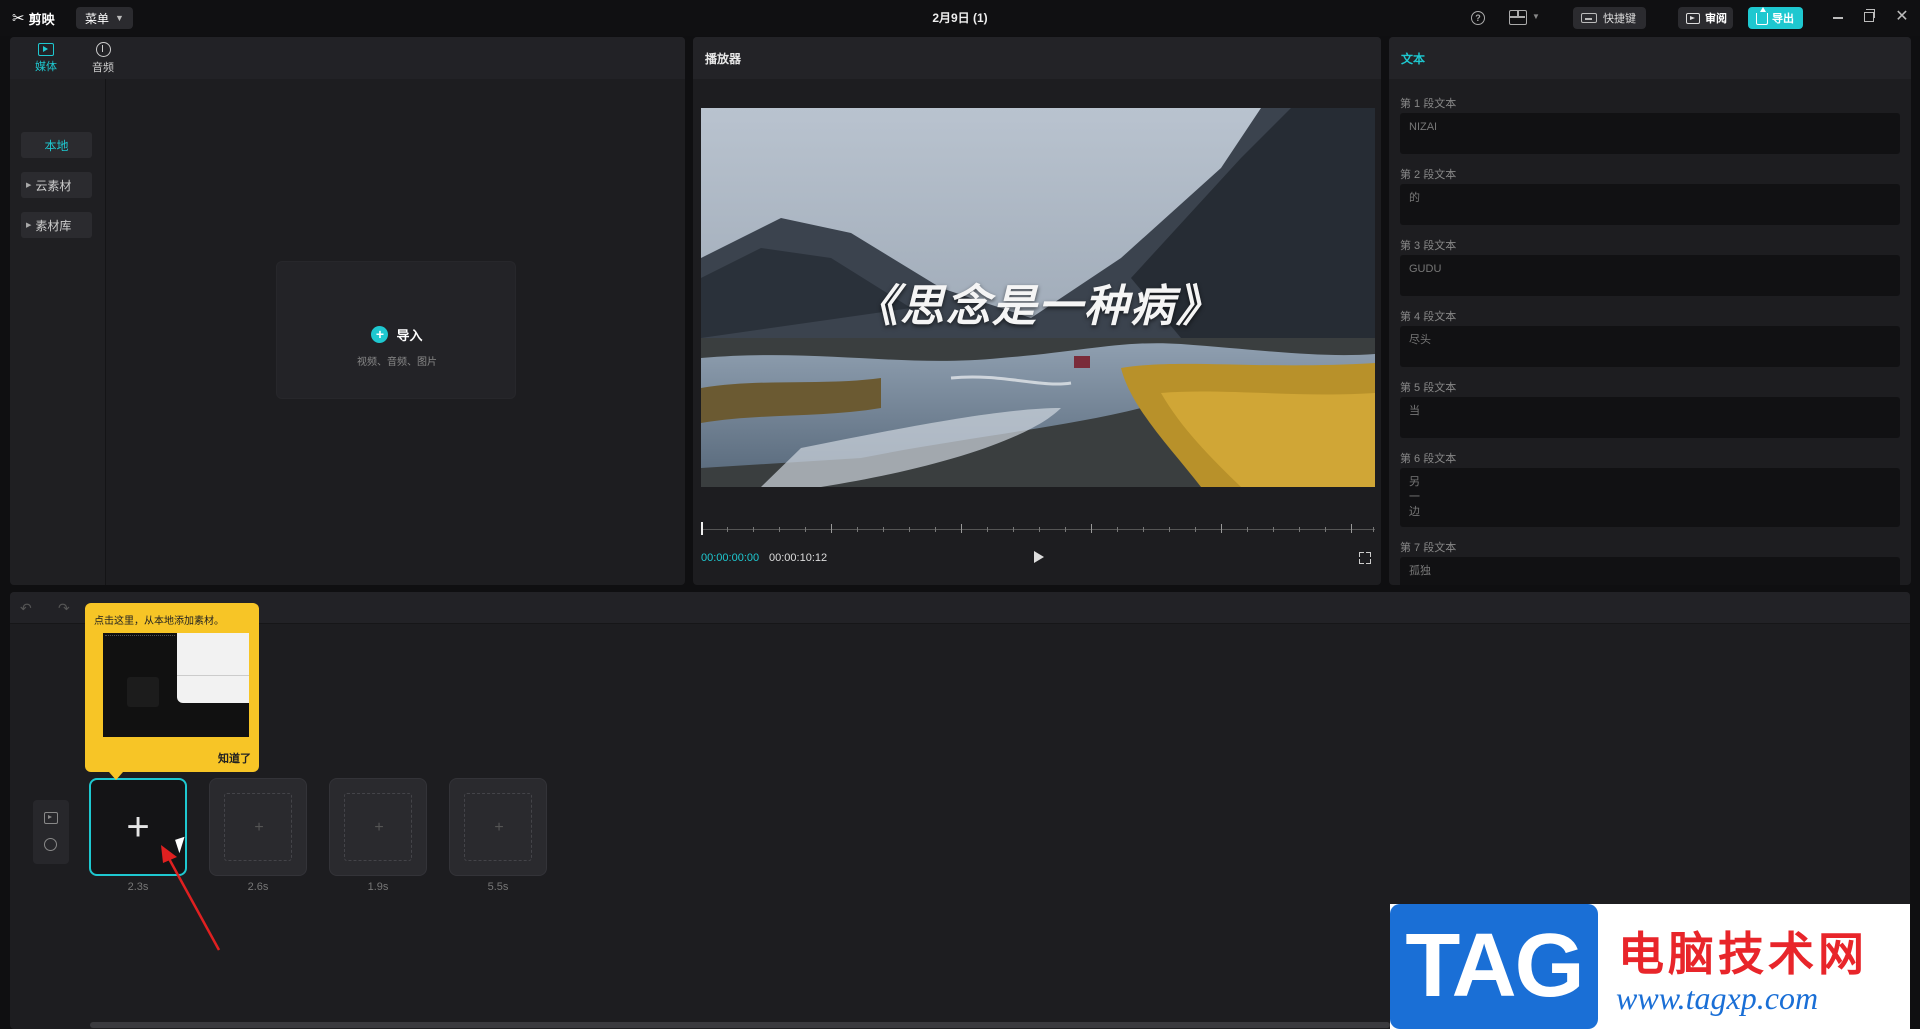  What do you see at coordinates (1869, 15) in the screenshot?
I see `restore-icon` at bounding box center [1869, 15].